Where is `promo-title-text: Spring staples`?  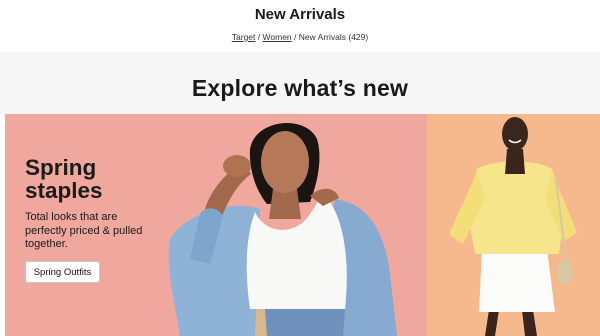 promo-title-text: Spring staples is located at coordinates (64, 179).